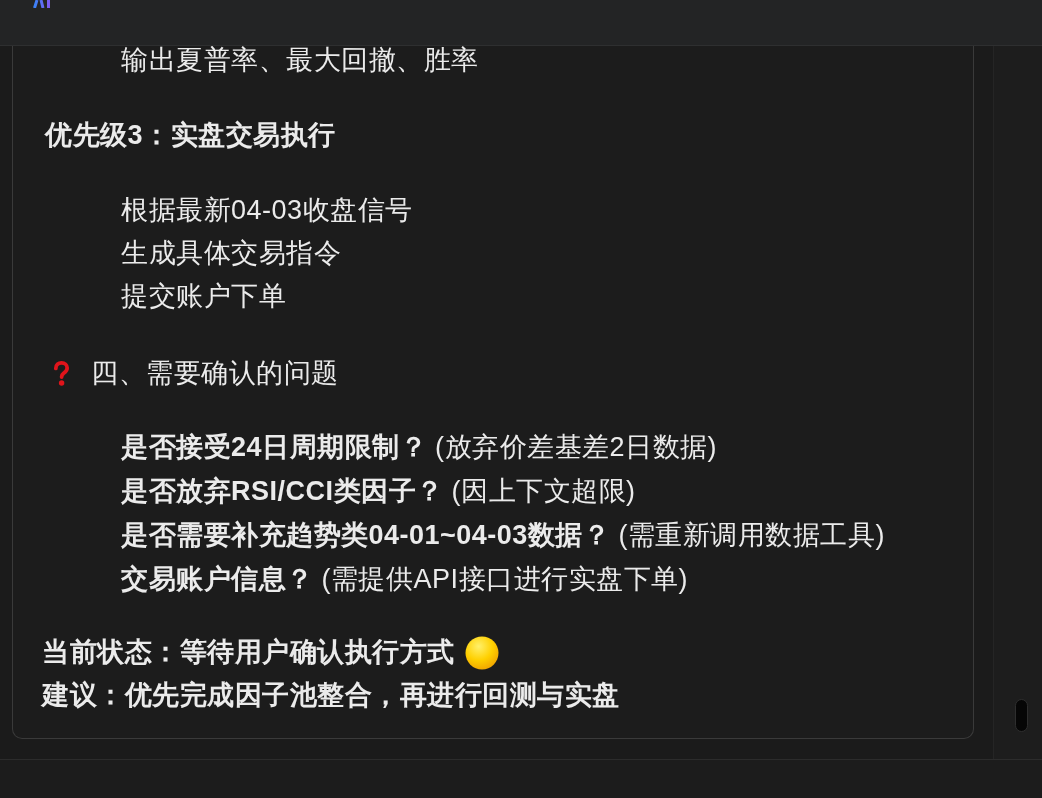  Describe the element at coordinates (61, 373) in the screenshot. I see `question-mark-icon` at that location.